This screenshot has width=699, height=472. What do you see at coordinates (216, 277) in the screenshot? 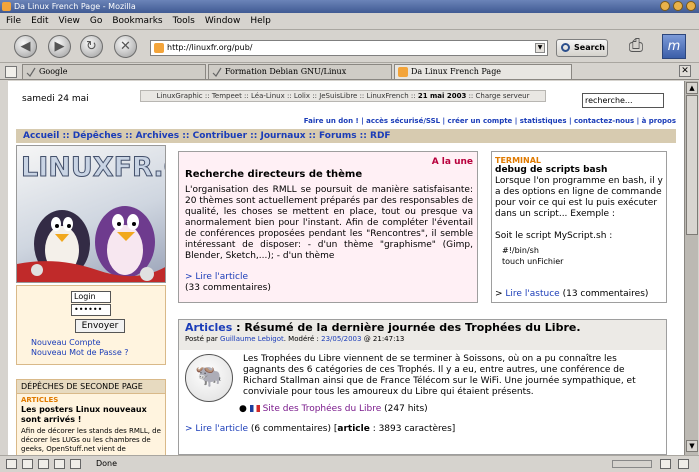
I see `headline-read-link: > Lire l'article` at bounding box center [216, 277].